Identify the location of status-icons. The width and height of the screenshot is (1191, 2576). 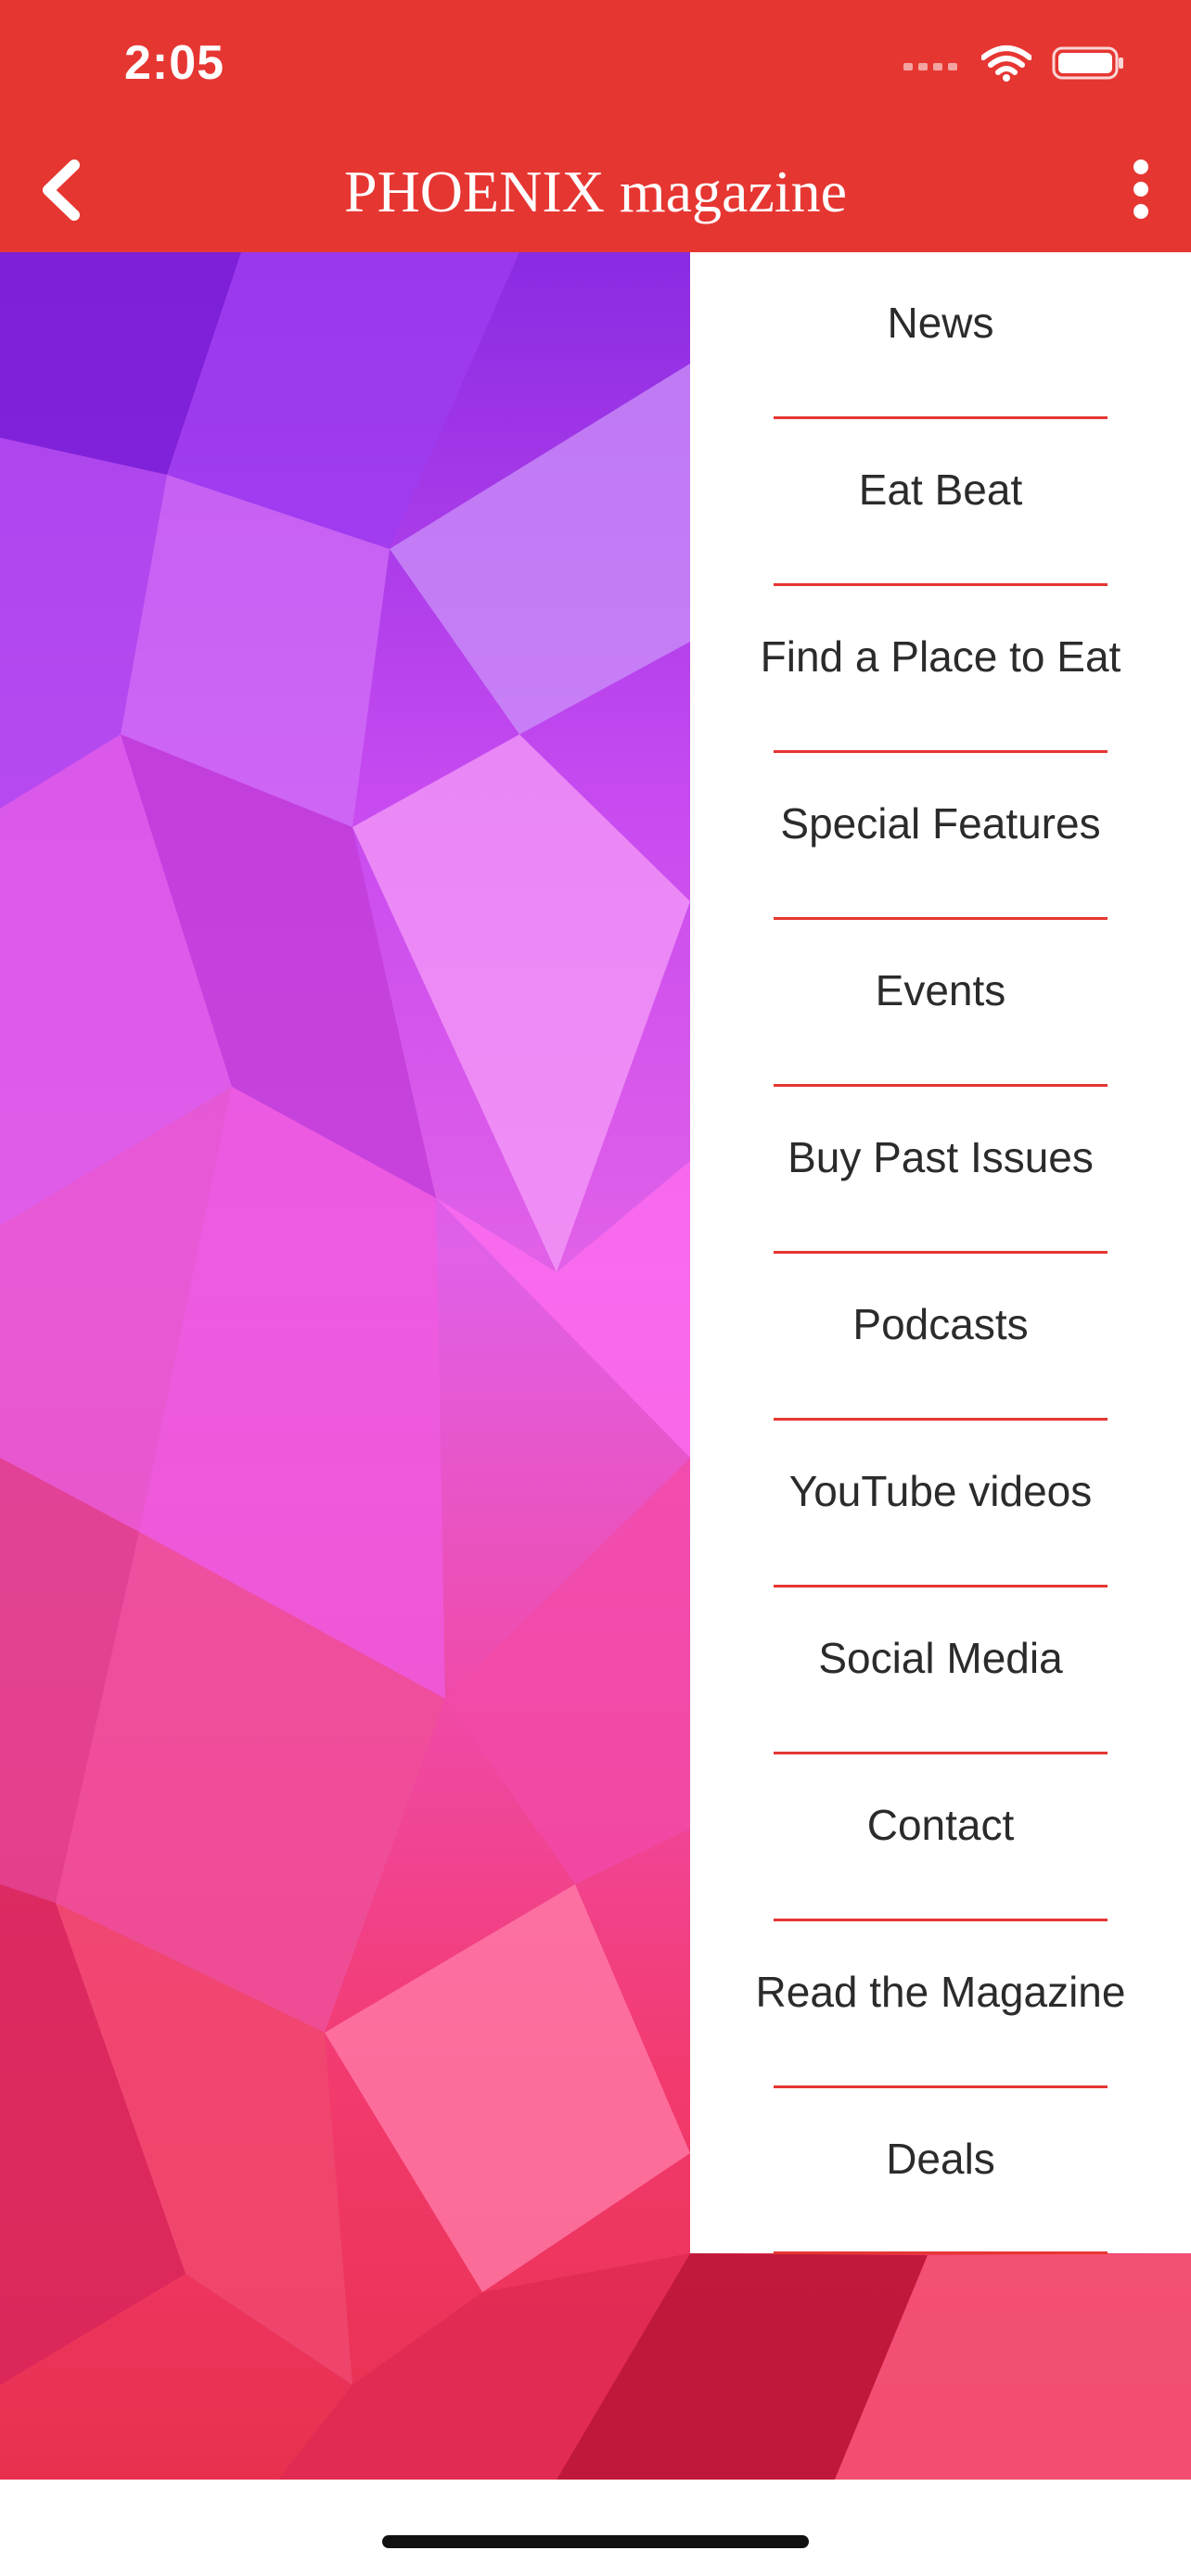
(1014, 63).